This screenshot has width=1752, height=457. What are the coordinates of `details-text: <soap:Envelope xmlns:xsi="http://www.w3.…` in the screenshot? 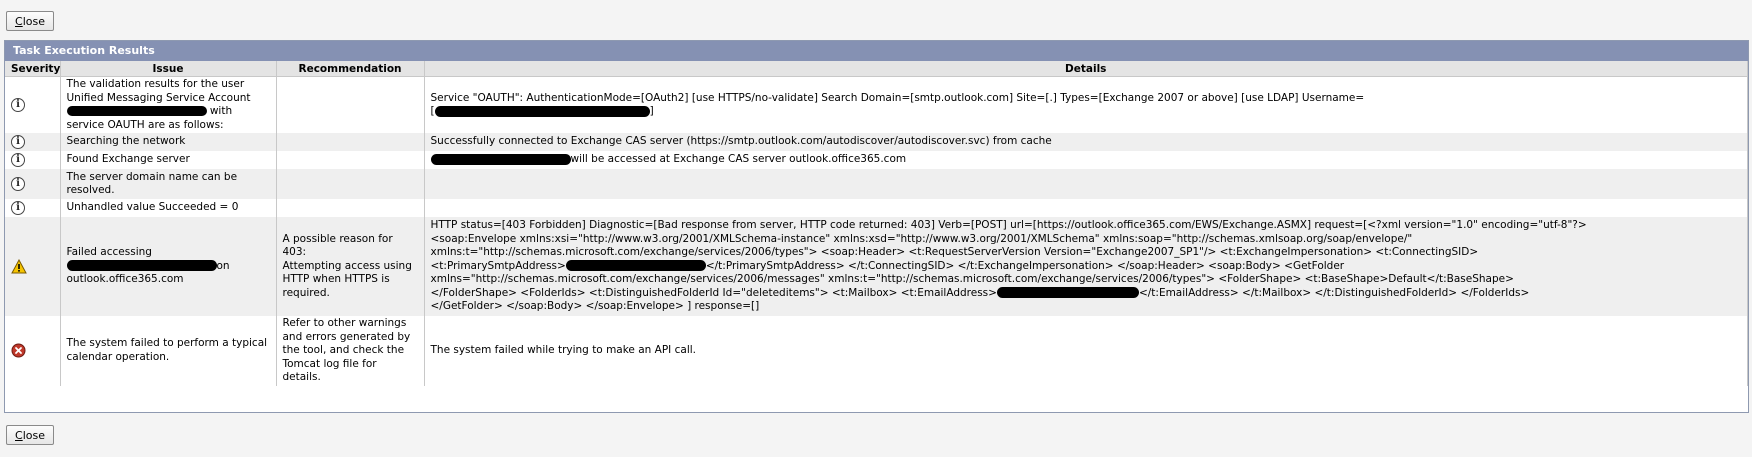 It's located at (921, 238).